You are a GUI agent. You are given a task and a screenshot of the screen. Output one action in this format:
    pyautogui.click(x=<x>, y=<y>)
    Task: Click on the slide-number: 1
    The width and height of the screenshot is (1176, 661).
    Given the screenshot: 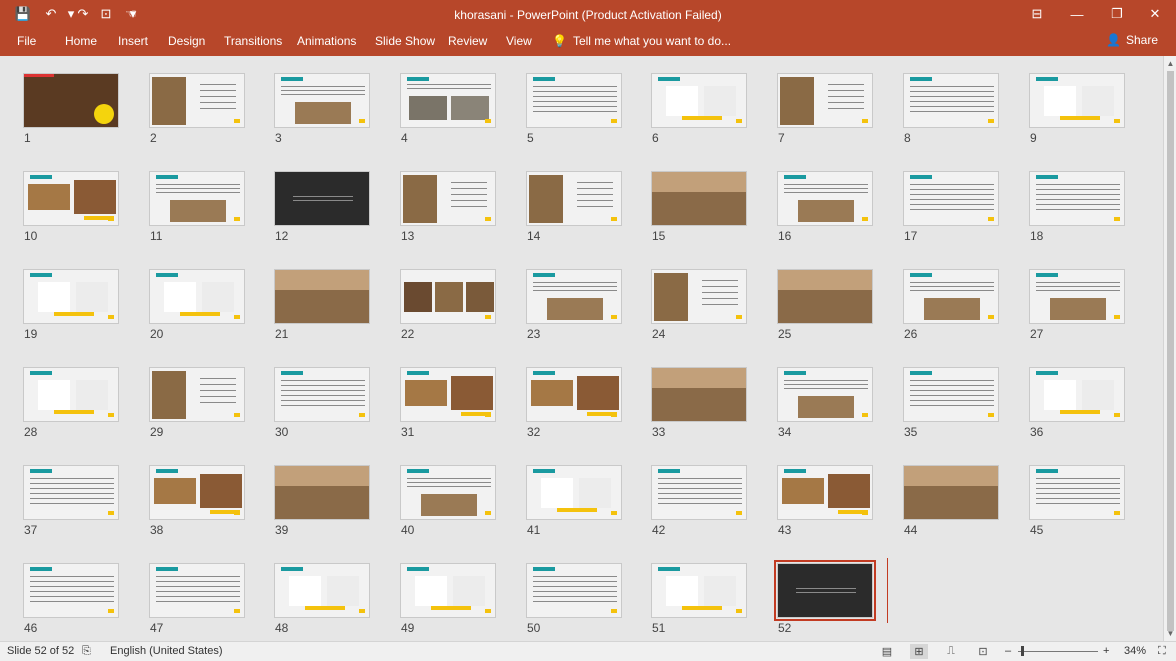 What is the action you would take?
    pyautogui.click(x=27, y=138)
    